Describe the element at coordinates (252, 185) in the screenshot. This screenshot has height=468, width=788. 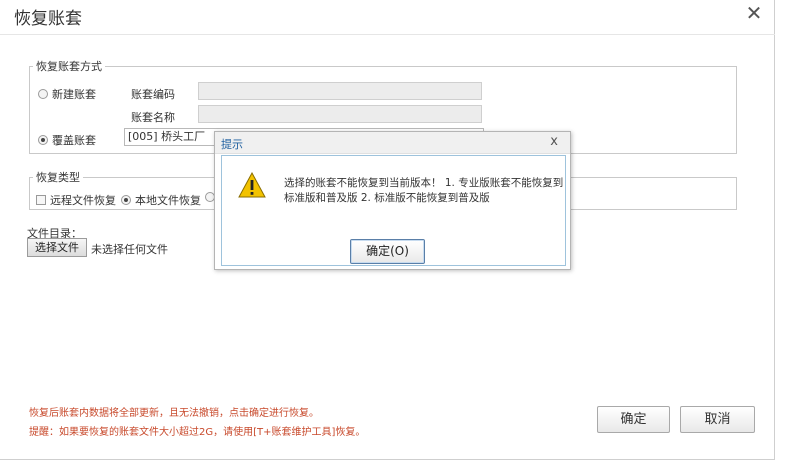
I see `warning-icon` at that location.